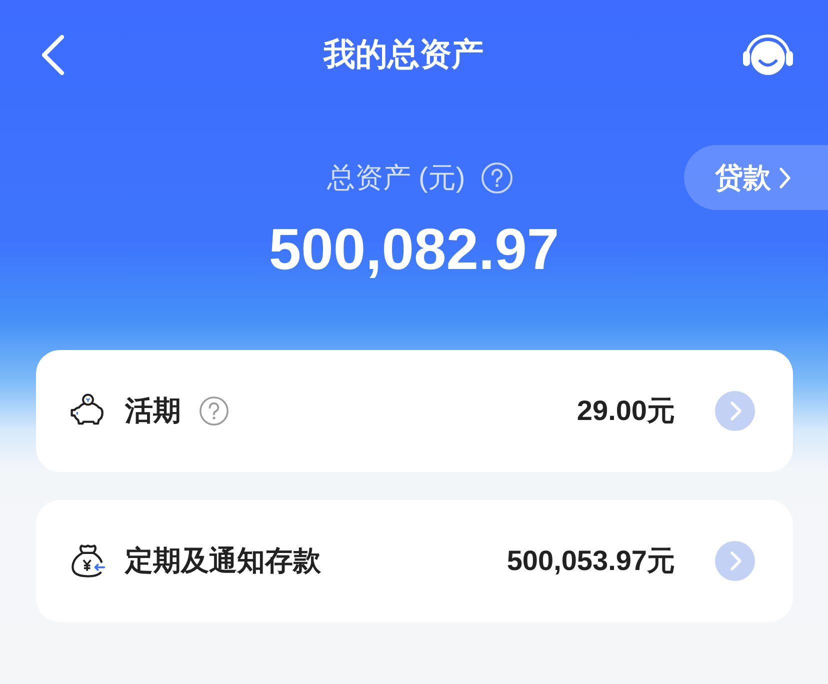 This screenshot has width=828, height=684. What do you see at coordinates (768, 55) in the screenshot?
I see `headset-icon` at bounding box center [768, 55].